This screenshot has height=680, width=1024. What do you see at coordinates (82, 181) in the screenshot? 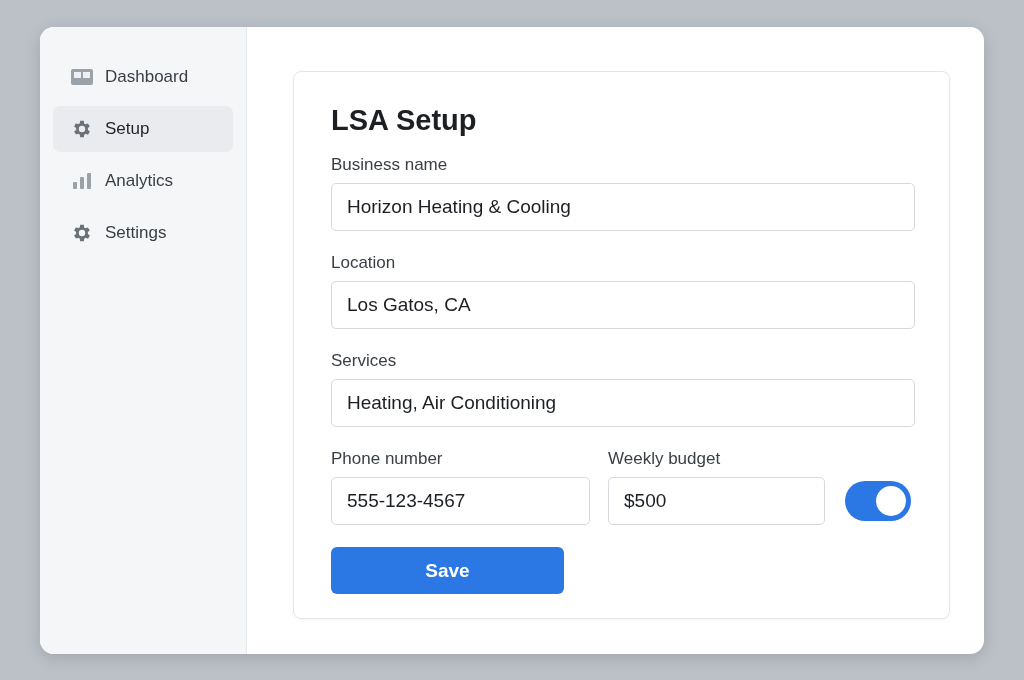
I see `bar-chart-icon` at bounding box center [82, 181].